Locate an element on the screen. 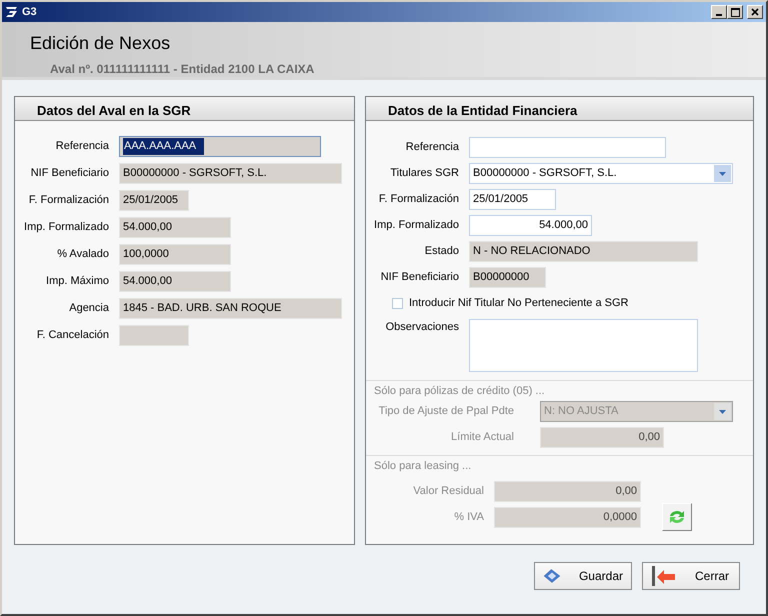 The height and width of the screenshot is (616, 768). save-button: Guardar is located at coordinates (583, 576).